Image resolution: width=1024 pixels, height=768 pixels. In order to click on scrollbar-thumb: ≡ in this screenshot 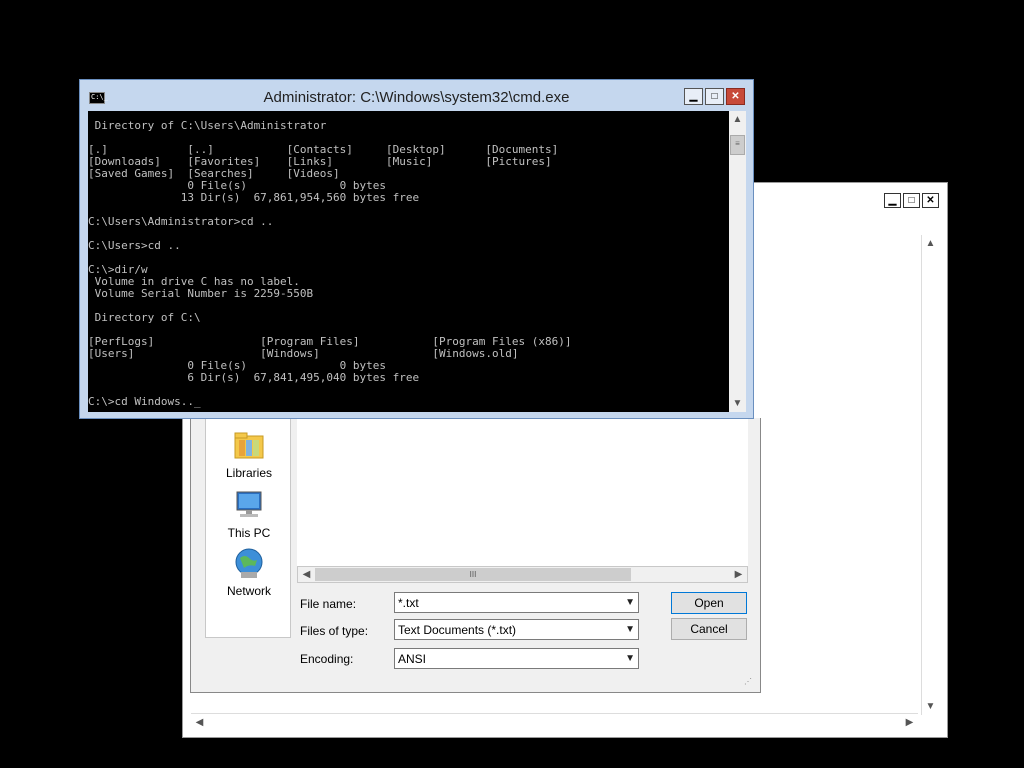, I will do `click(737, 145)`.